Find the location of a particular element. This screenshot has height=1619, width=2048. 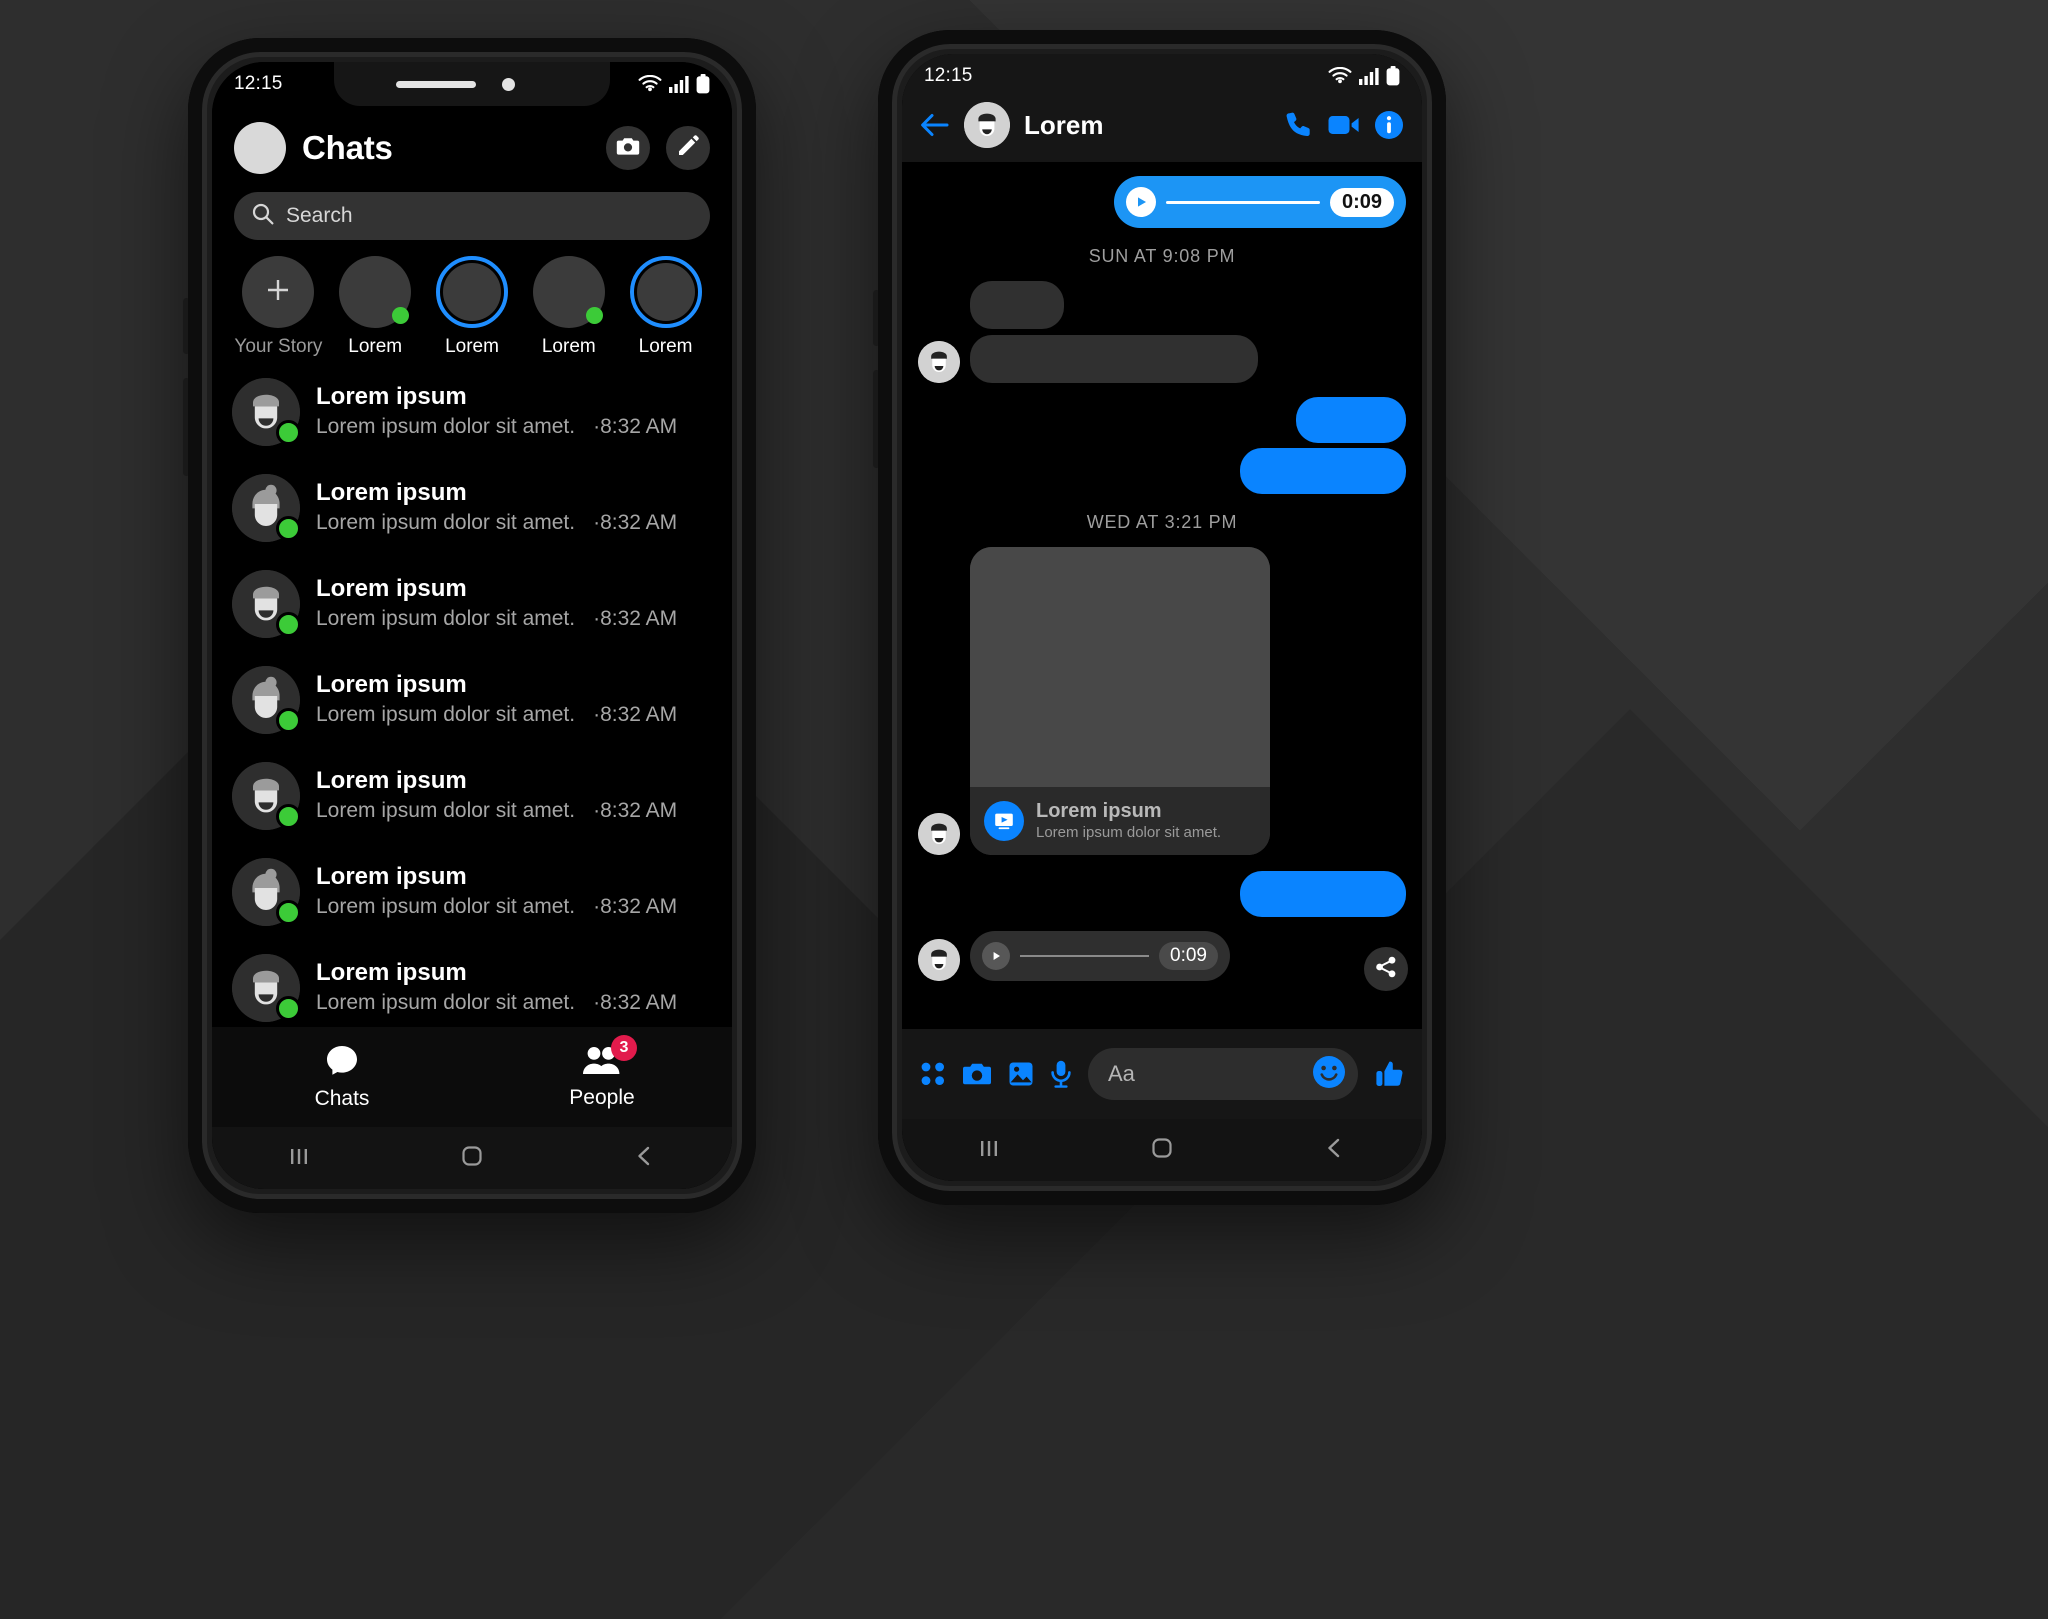

story-label: Lorem is located at coordinates (665, 346).